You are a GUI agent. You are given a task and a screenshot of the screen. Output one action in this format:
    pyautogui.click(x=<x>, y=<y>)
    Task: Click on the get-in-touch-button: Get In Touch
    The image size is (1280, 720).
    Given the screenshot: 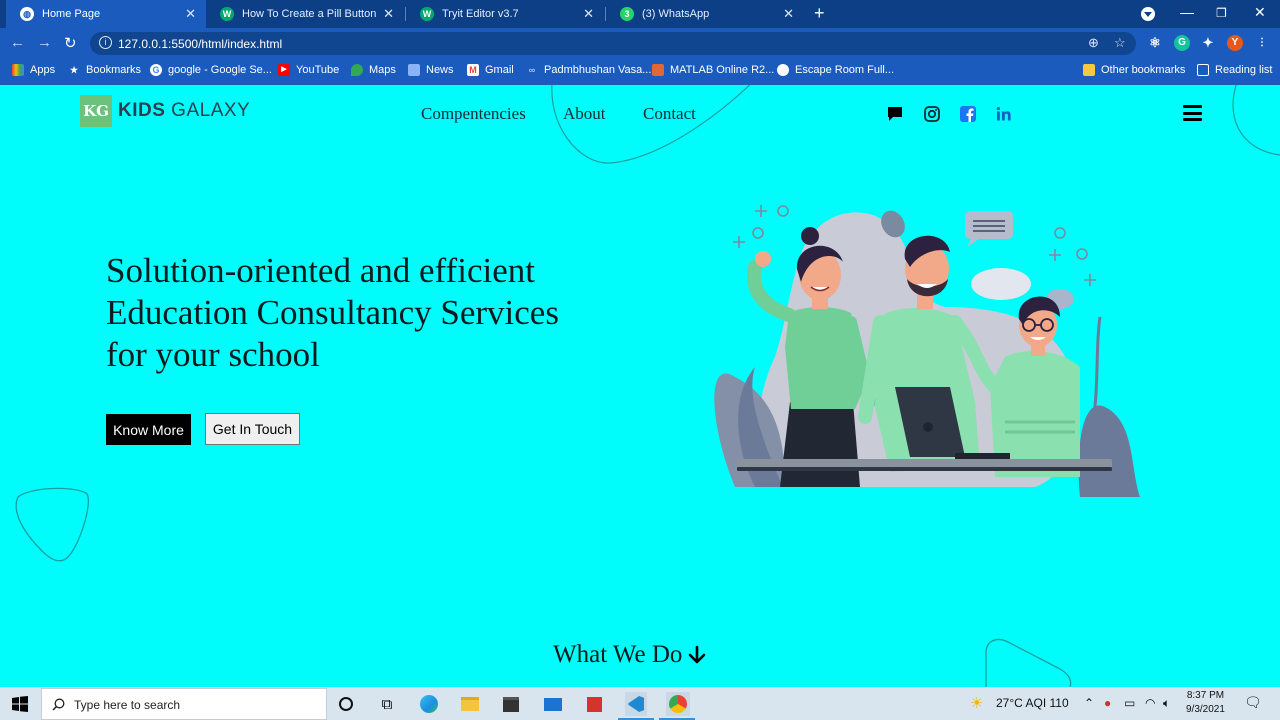 What is the action you would take?
    pyautogui.click(x=252, y=429)
    